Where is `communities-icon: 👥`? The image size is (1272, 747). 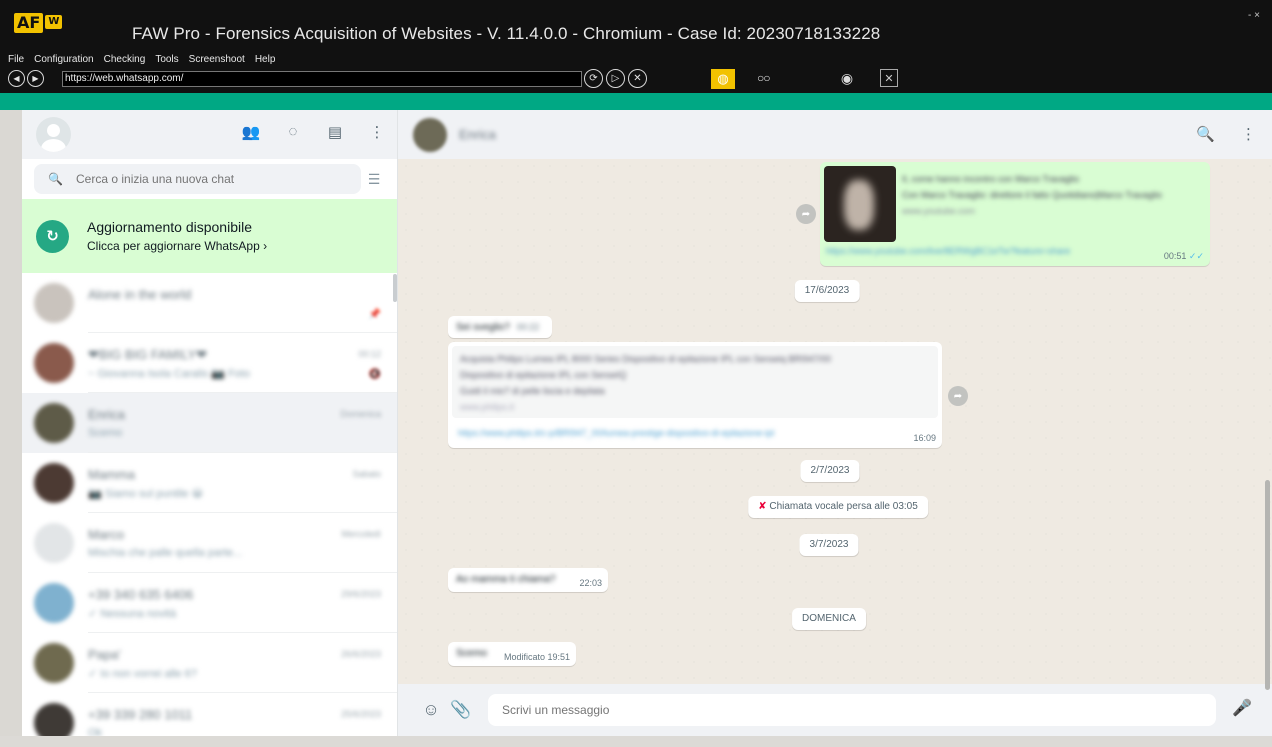 communities-icon: 👥 is located at coordinates (251, 132).